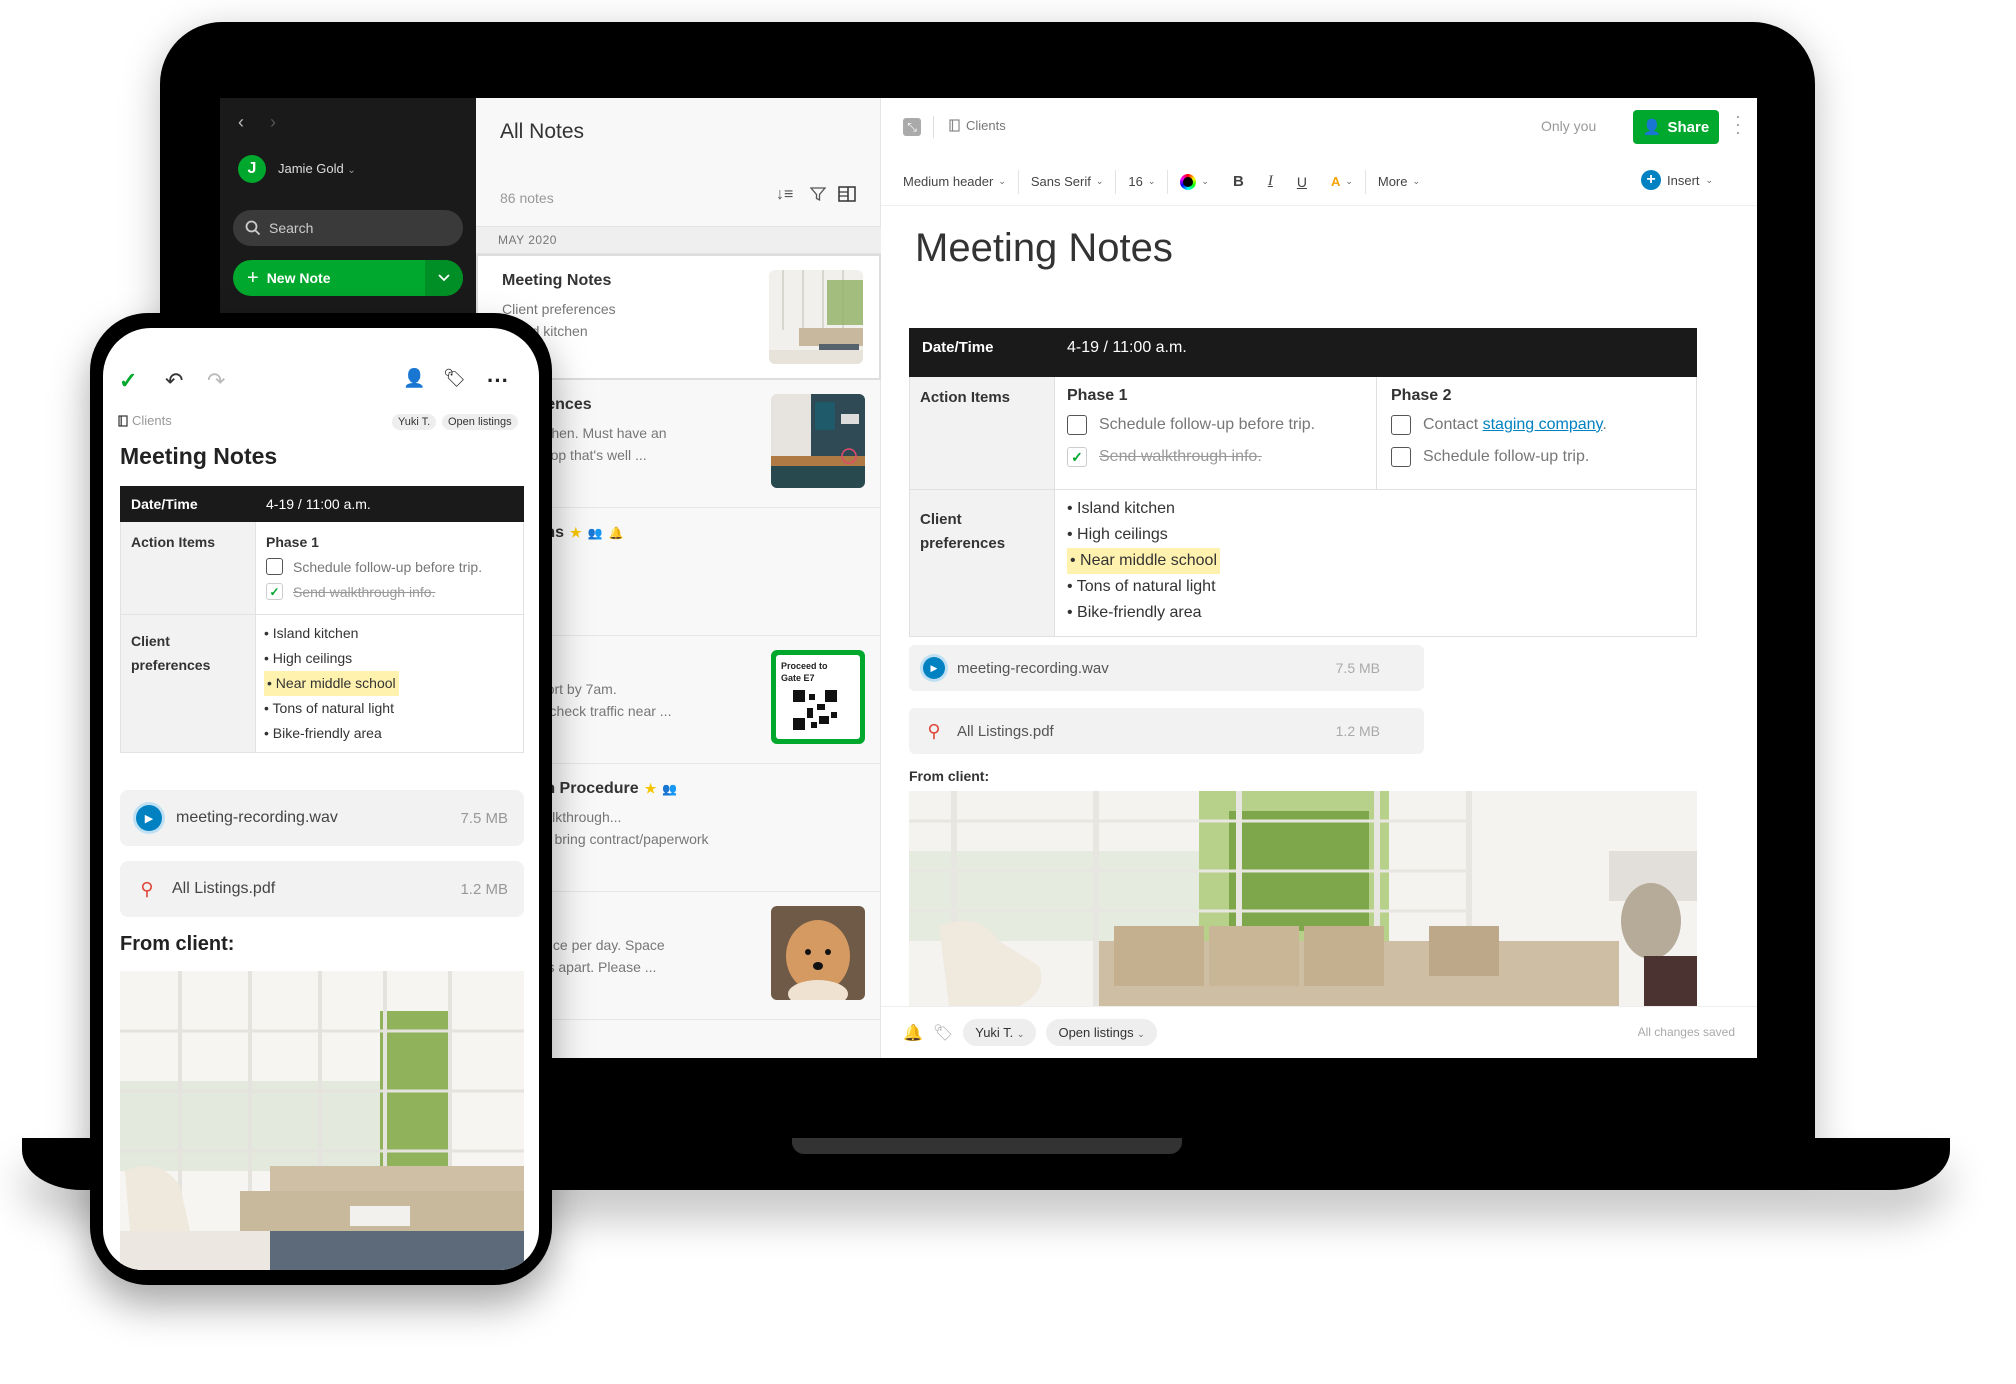 The height and width of the screenshot is (1384, 2016). Describe the element at coordinates (414, 422) in the screenshot. I see `tag-pill: Yuki T.` at that location.